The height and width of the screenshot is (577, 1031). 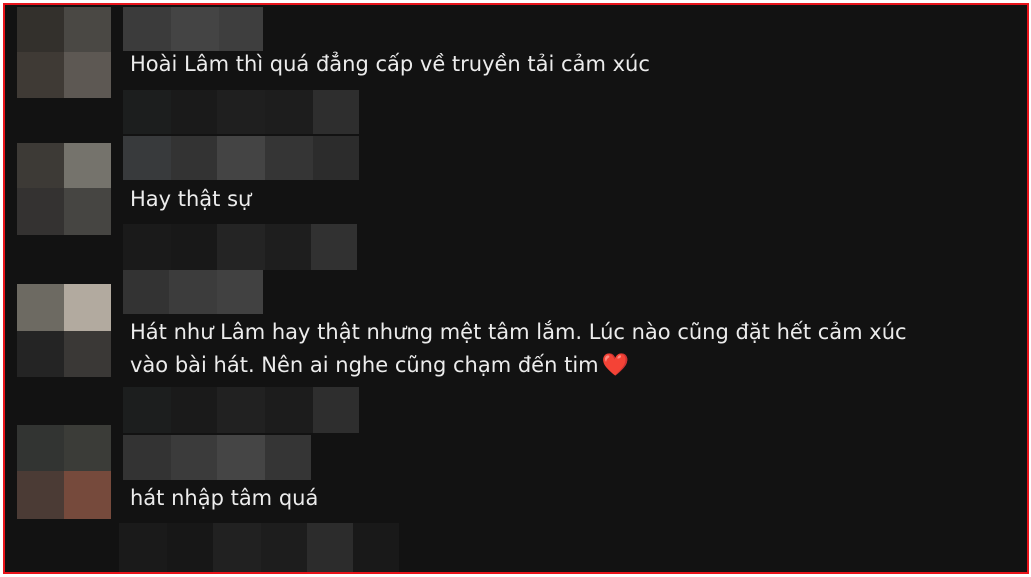 I want to click on comment-text: hát nhập tâm quá, so click(x=224, y=498).